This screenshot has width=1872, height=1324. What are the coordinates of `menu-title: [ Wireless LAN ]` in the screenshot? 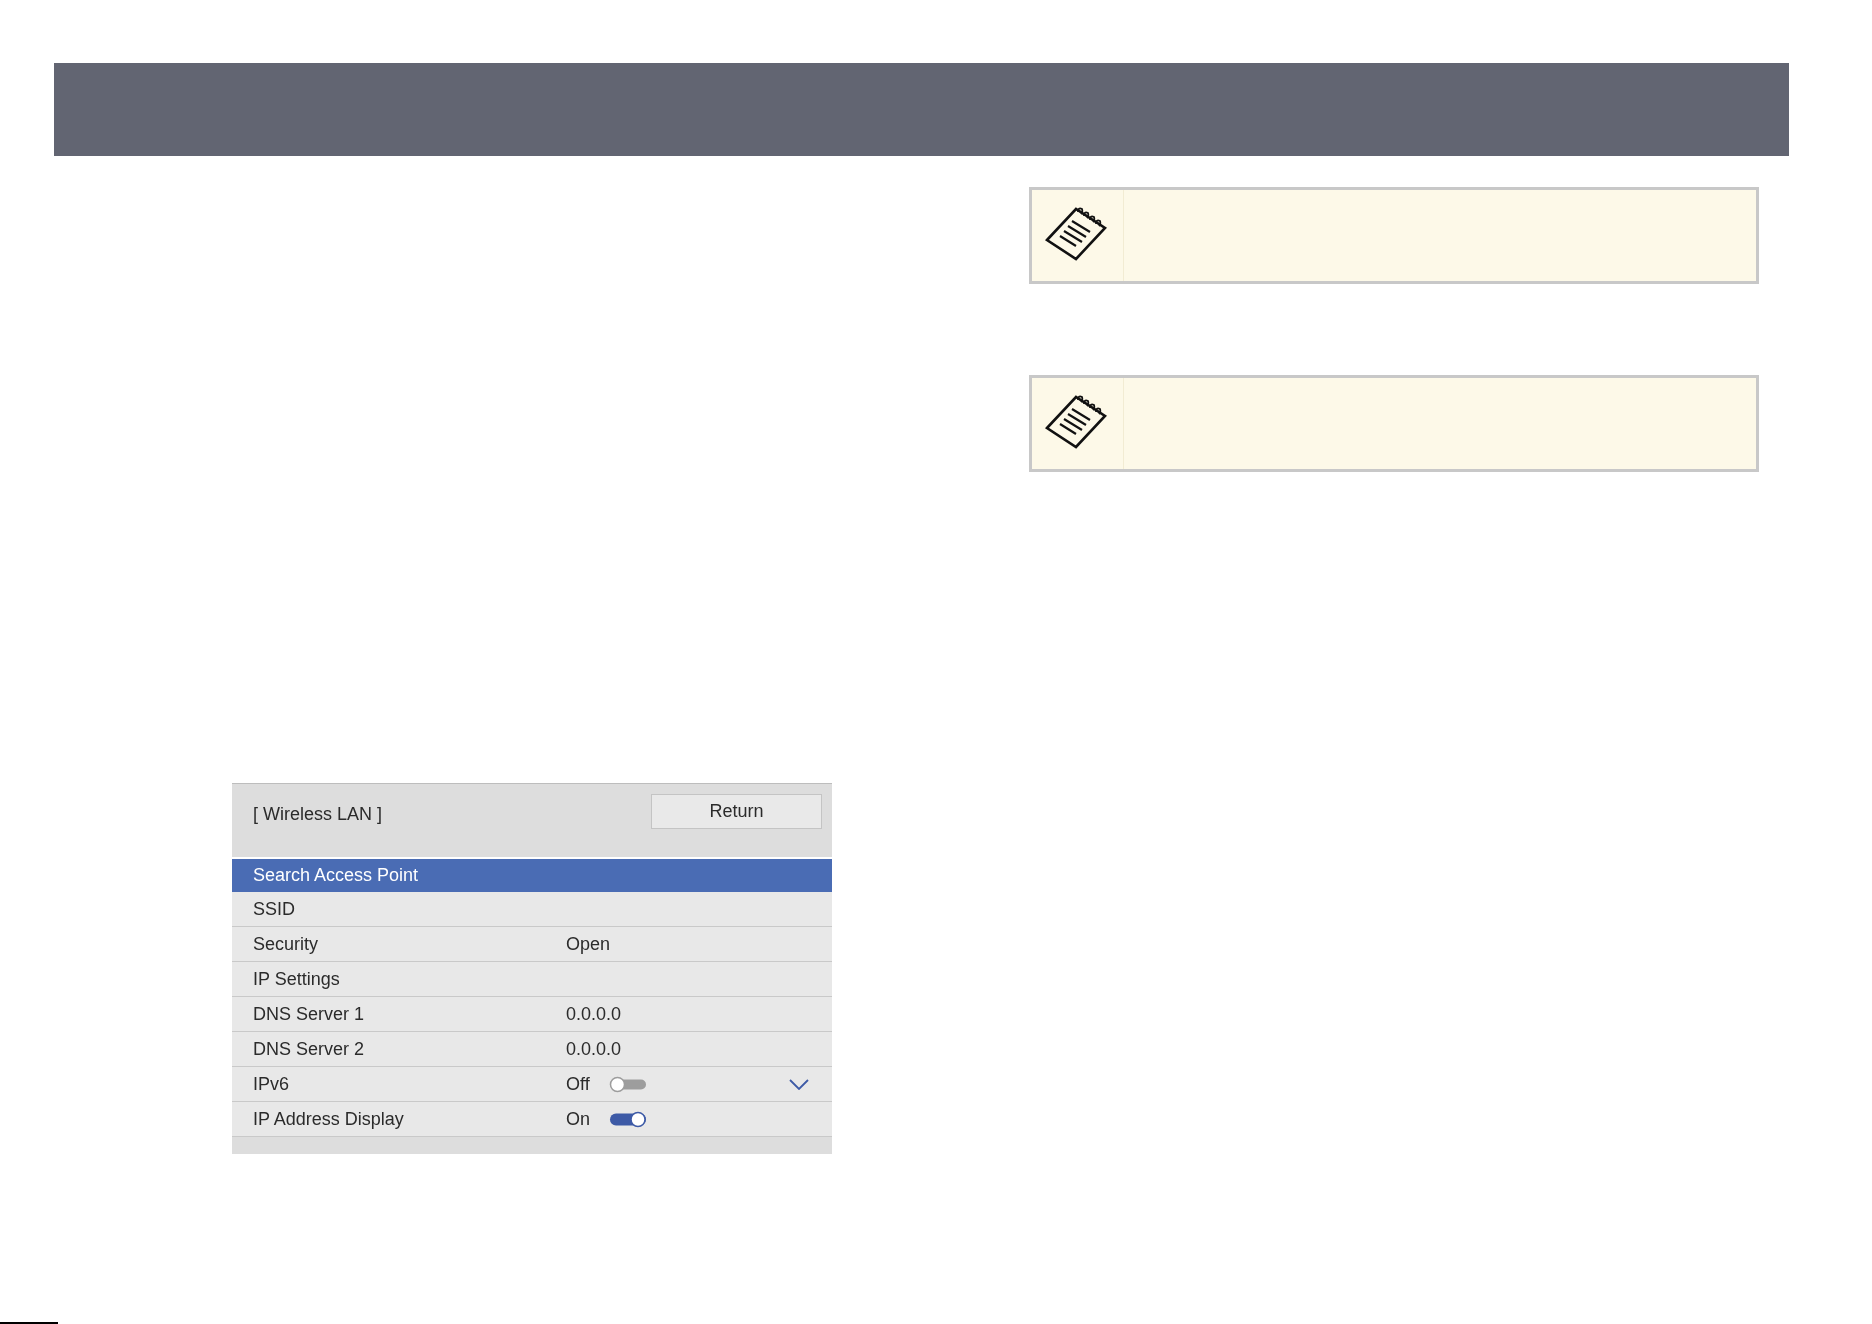 It's located at (318, 814).